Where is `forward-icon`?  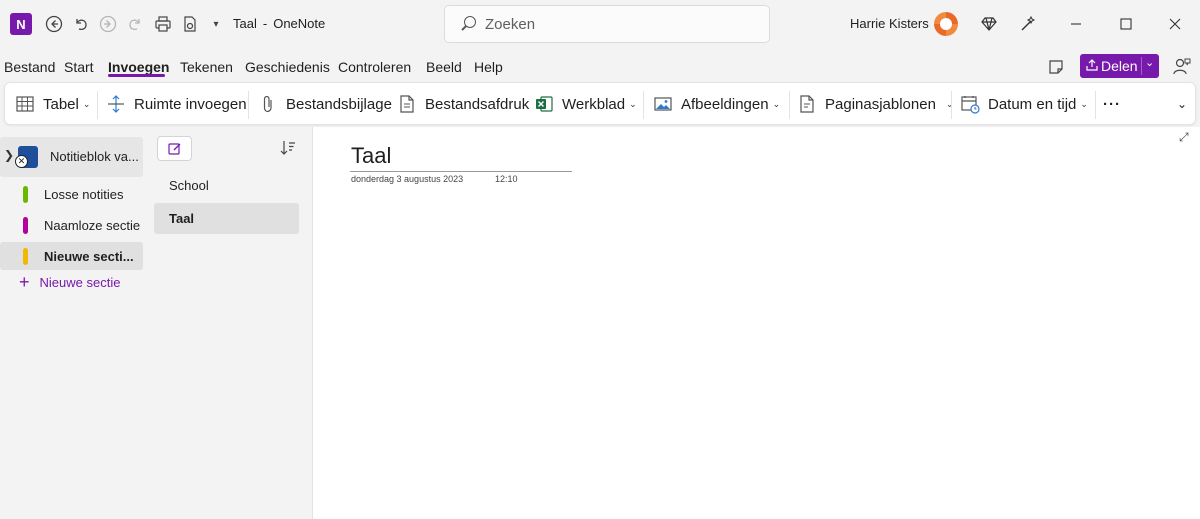 forward-icon is located at coordinates (108, 24).